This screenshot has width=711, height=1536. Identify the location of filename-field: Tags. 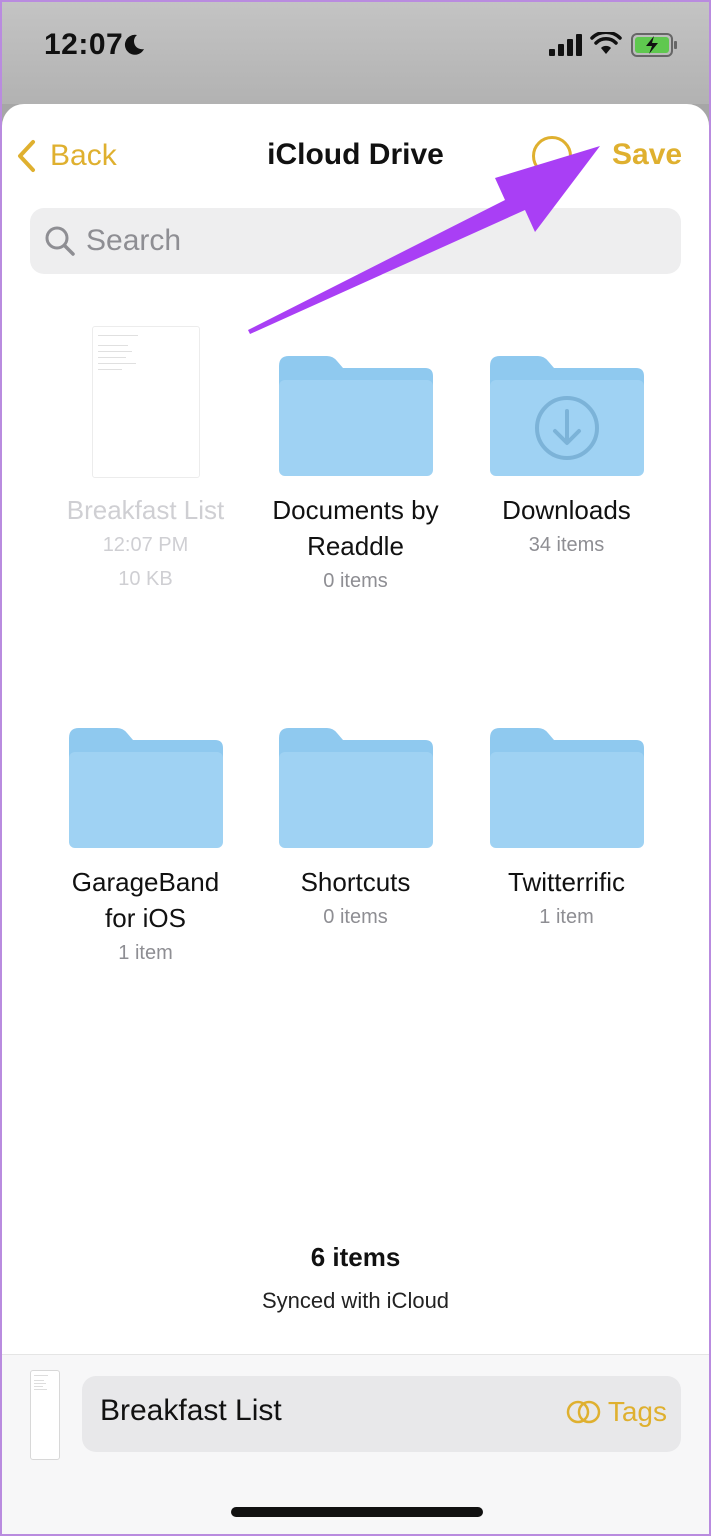
(381, 1414).